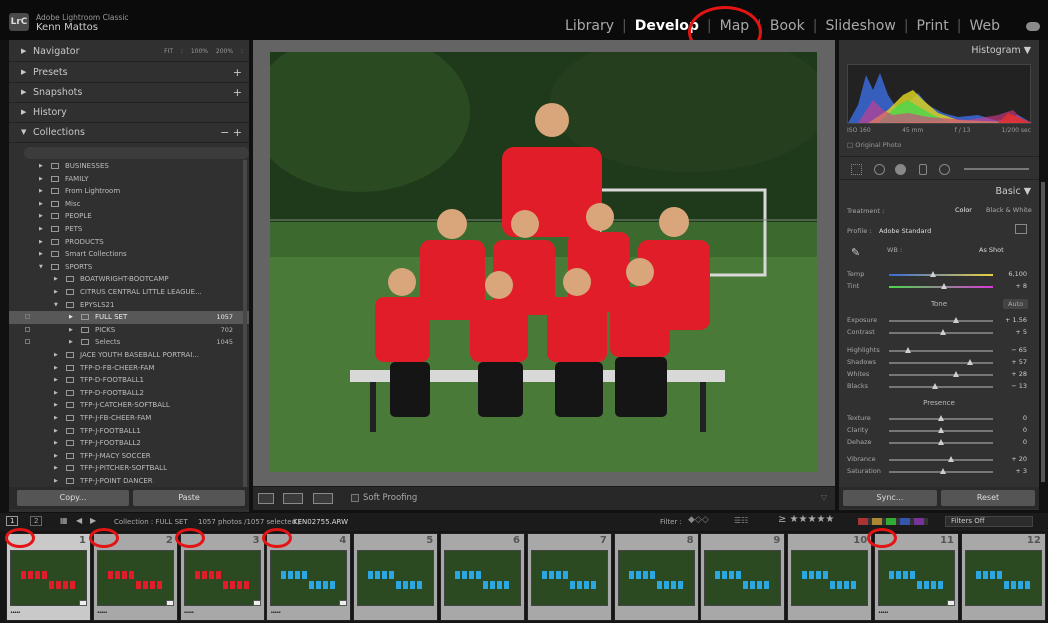  I want to click on collection-item: ▶ Misc, so click(129, 204).